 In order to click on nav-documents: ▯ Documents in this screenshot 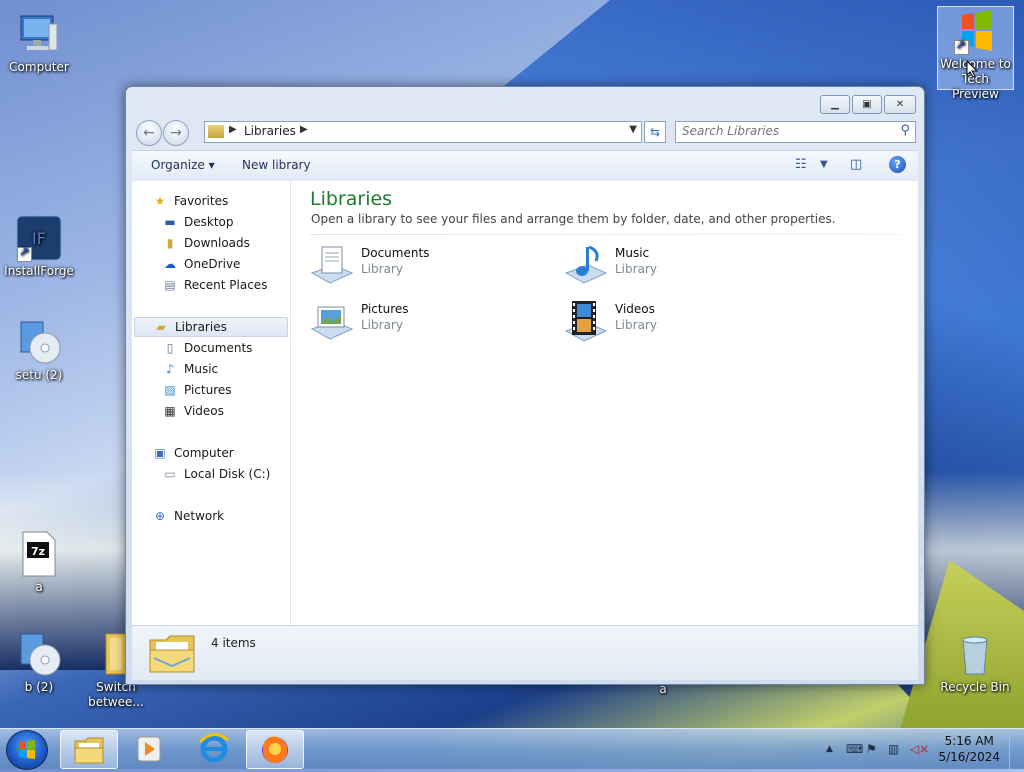, I will do `click(207, 348)`.